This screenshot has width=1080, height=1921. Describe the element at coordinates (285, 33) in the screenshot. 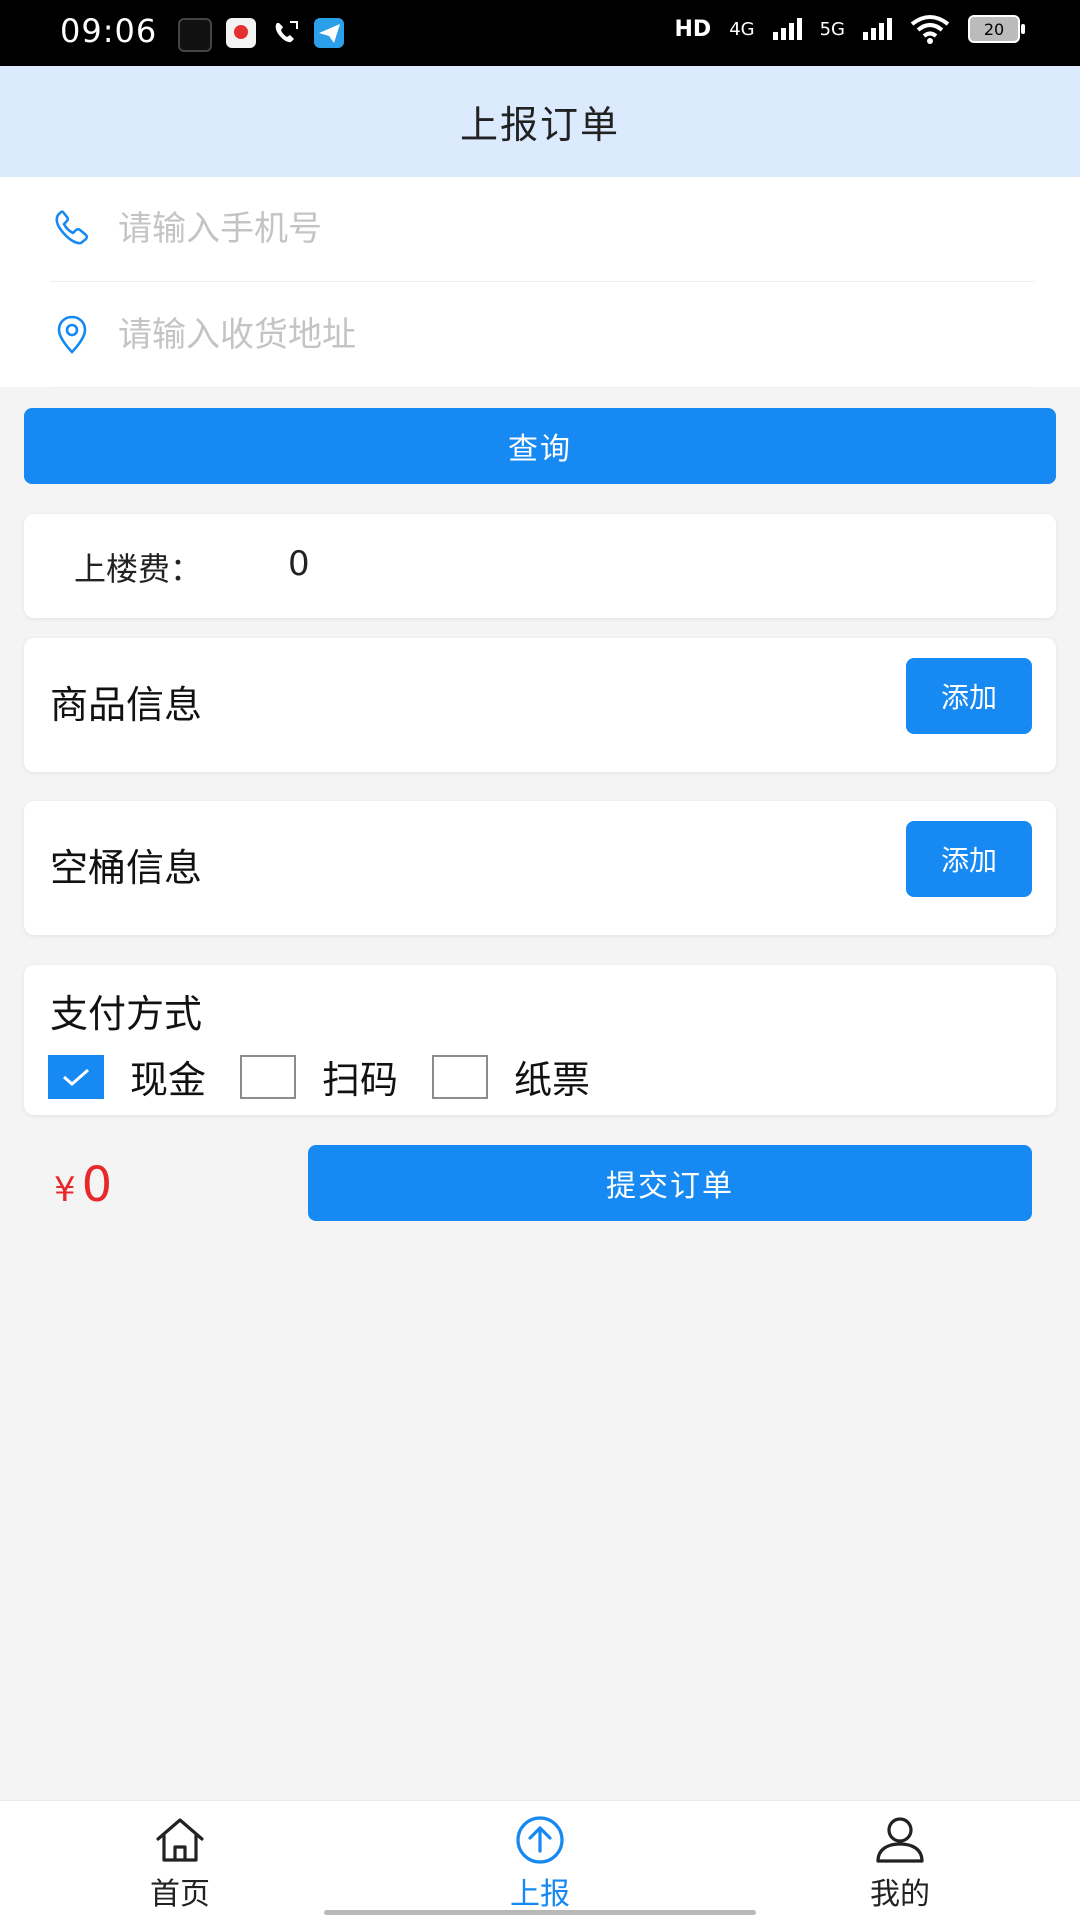

I see `missed-call-icon` at that location.